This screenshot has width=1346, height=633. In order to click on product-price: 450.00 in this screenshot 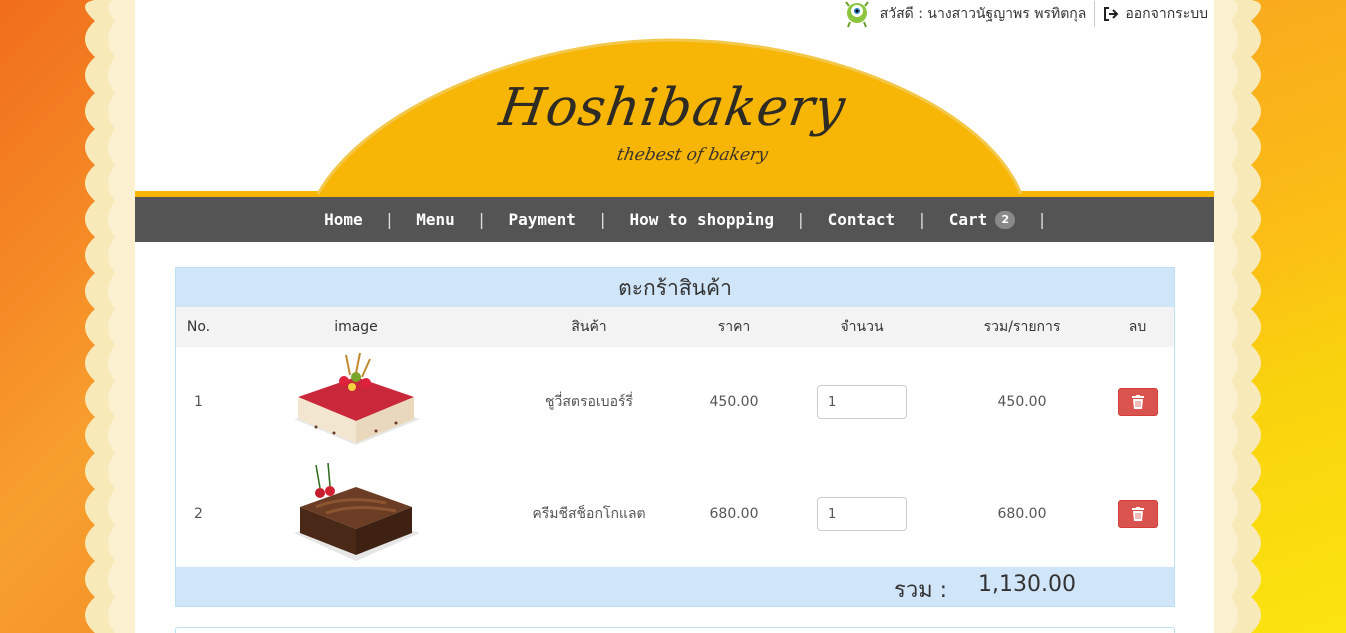, I will do `click(734, 402)`.